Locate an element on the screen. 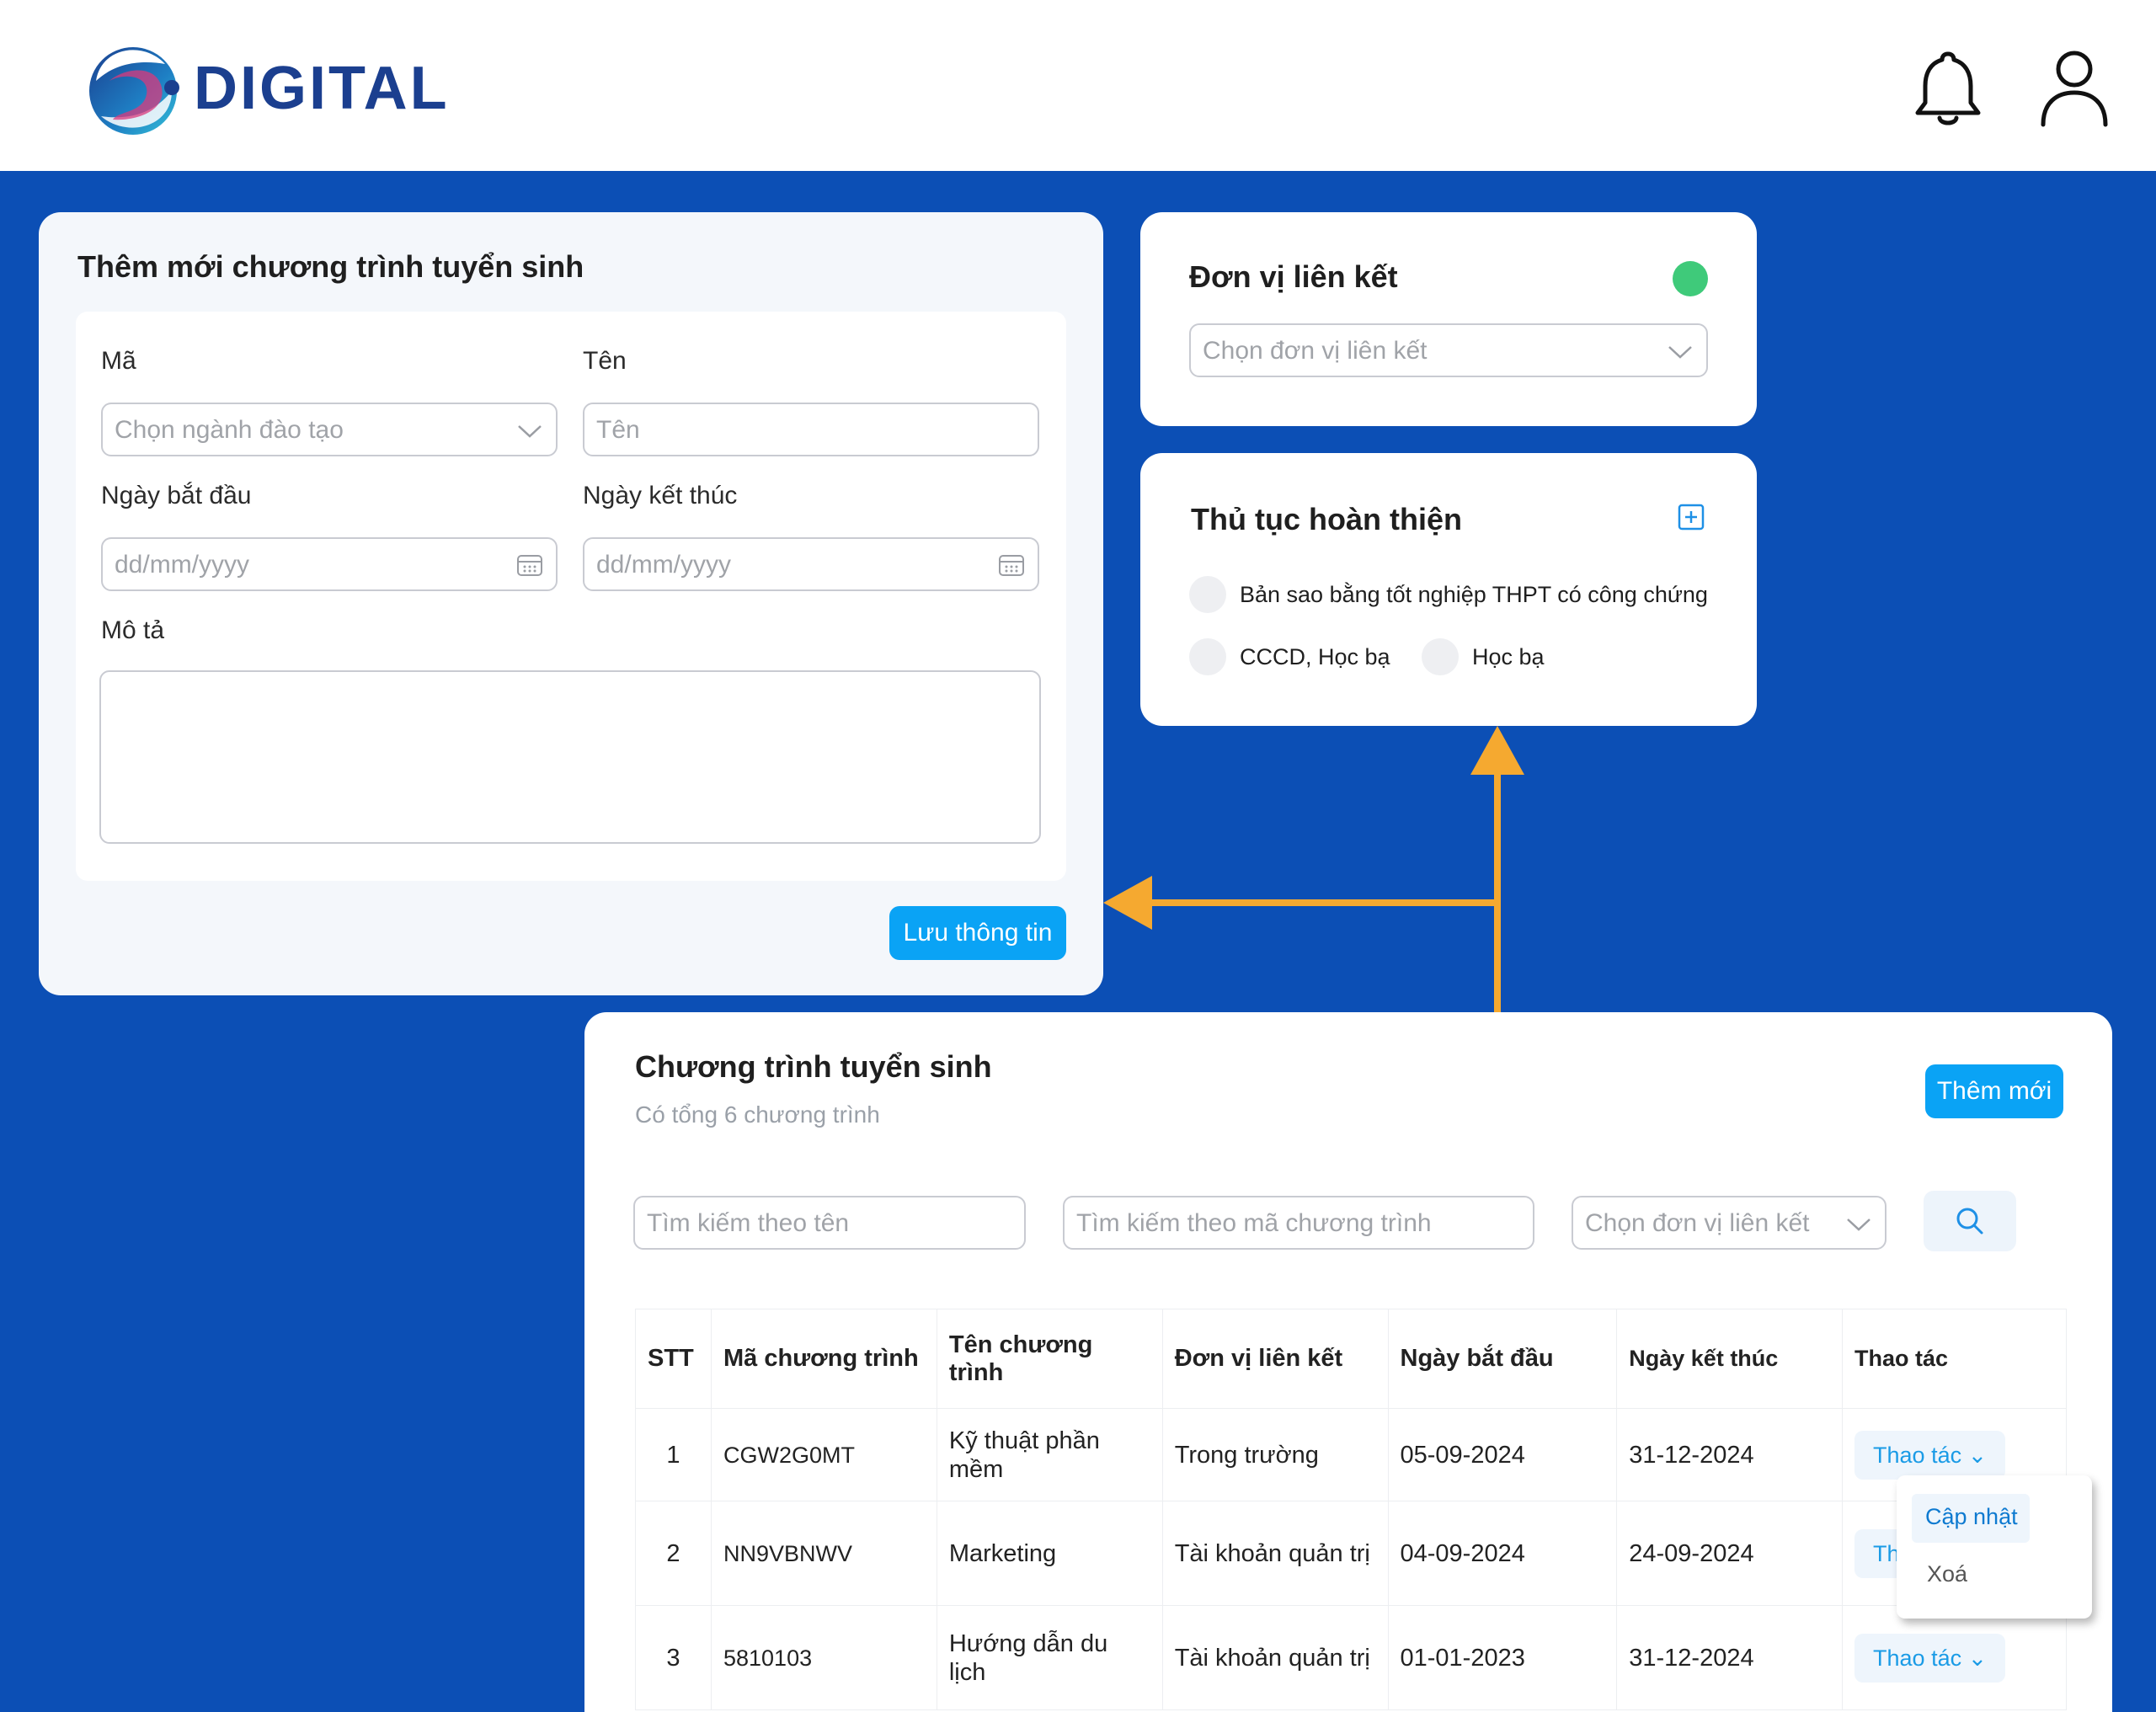 This screenshot has height=1712, width=2156. column-header: STT is located at coordinates (673, 1359).